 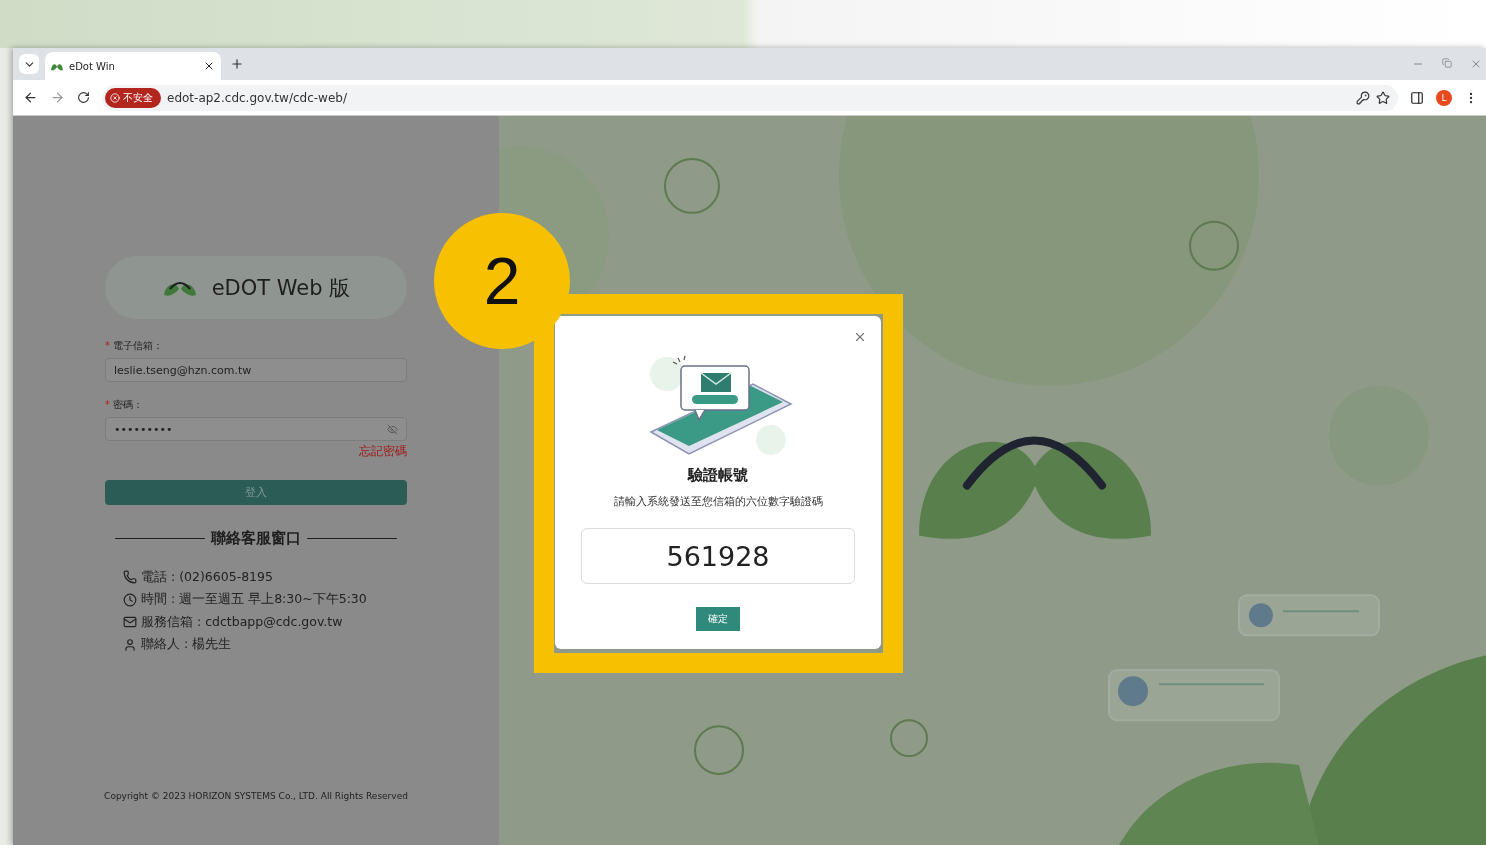 I want to click on clock-icon, so click(x=130, y=599).